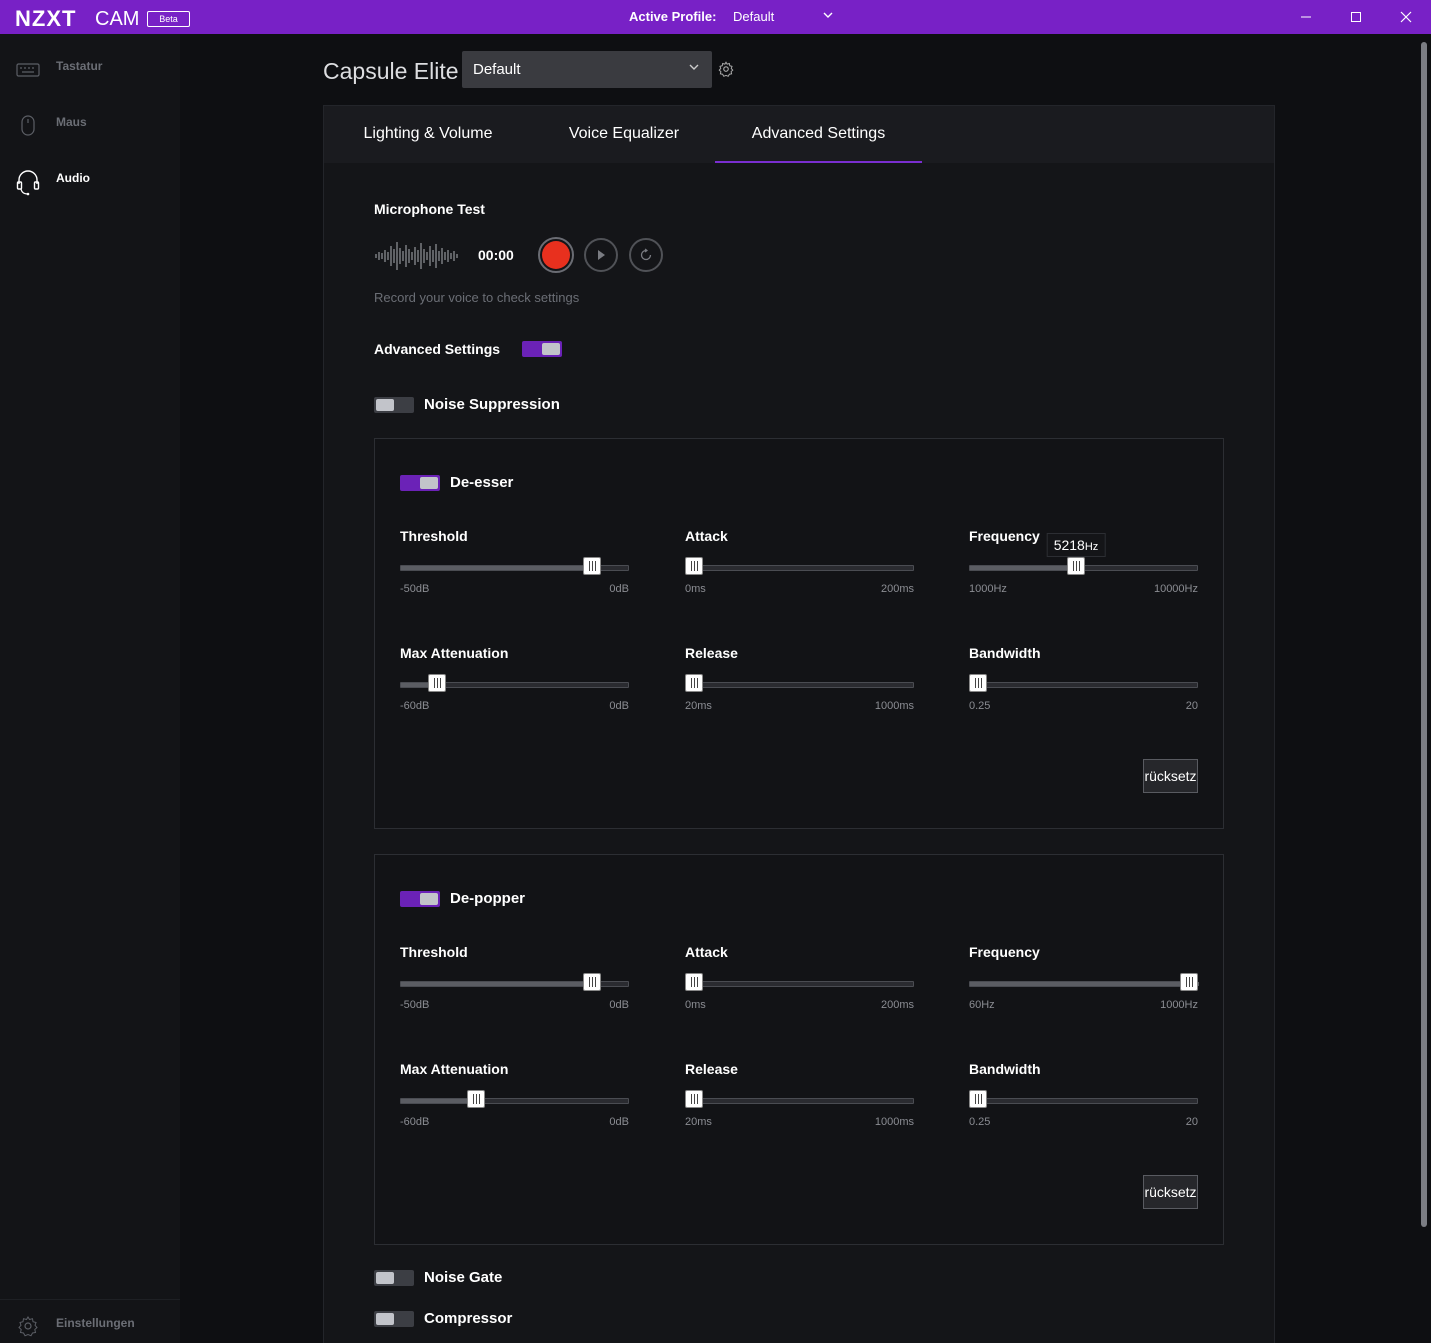 This screenshot has height=1343, width=1431. Describe the element at coordinates (394, 405) in the screenshot. I see `noise-suppression-toggle` at that location.